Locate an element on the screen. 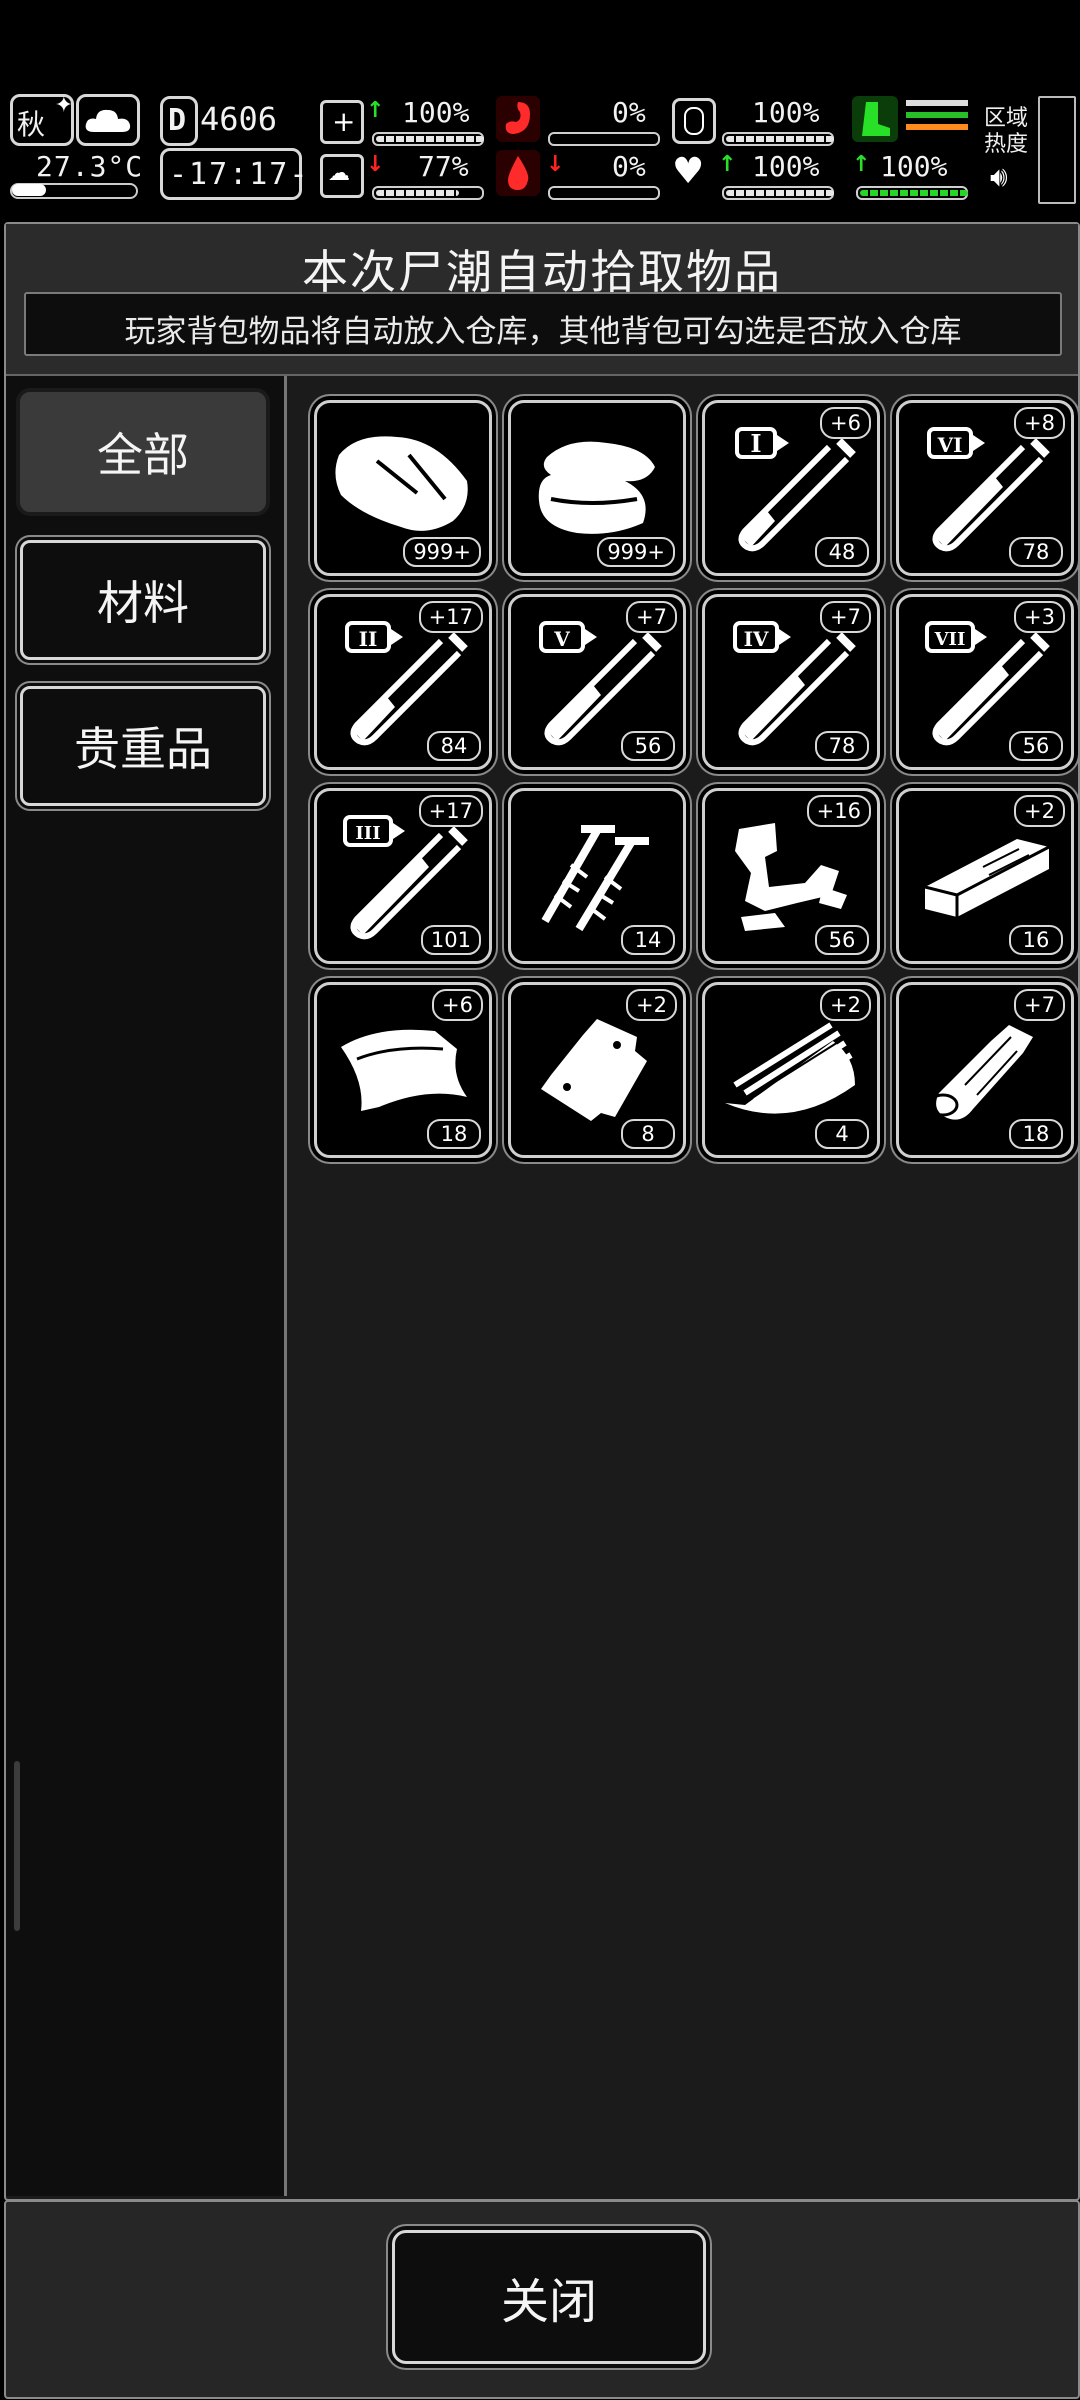 The width and height of the screenshot is (1080, 2400). svg-text: VII is located at coordinates (950, 639).